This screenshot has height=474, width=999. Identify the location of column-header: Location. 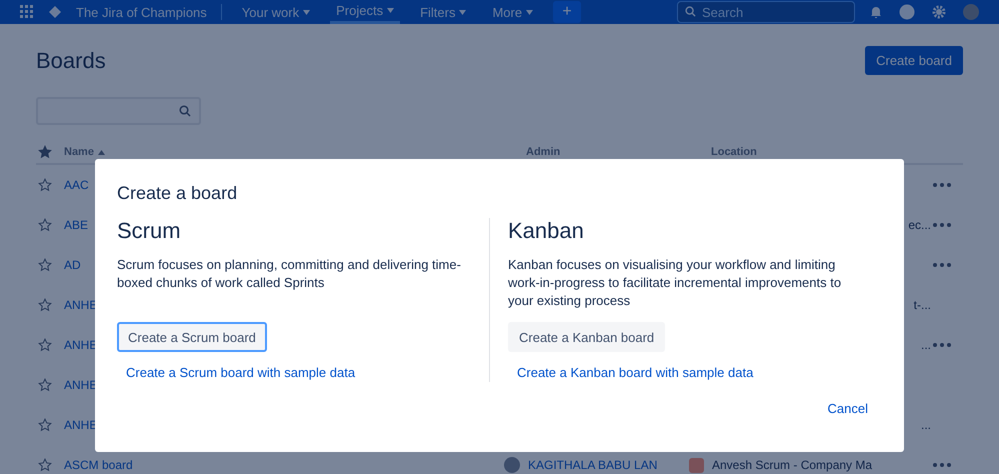
(734, 152).